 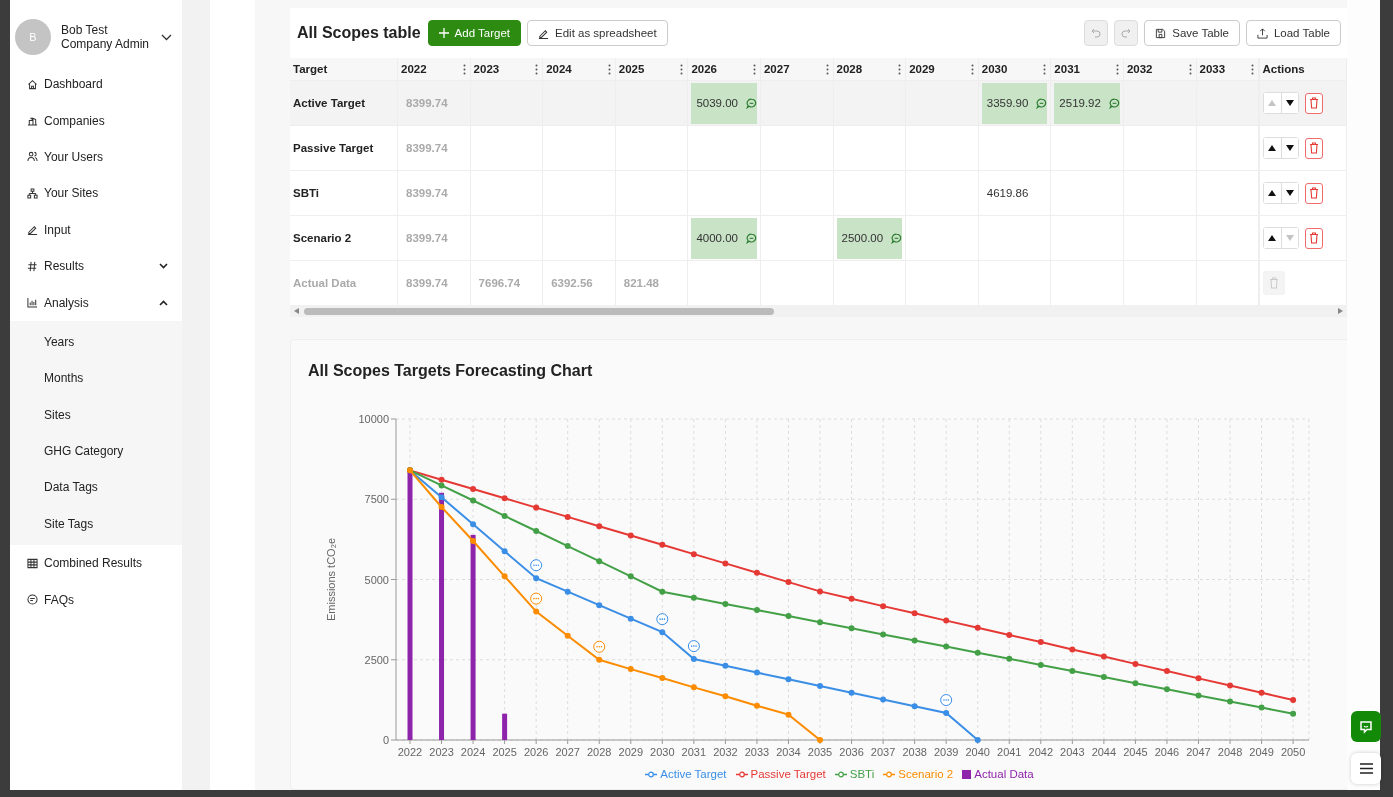 I want to click on sidebar-item: Results, so click(x=96, y=266).